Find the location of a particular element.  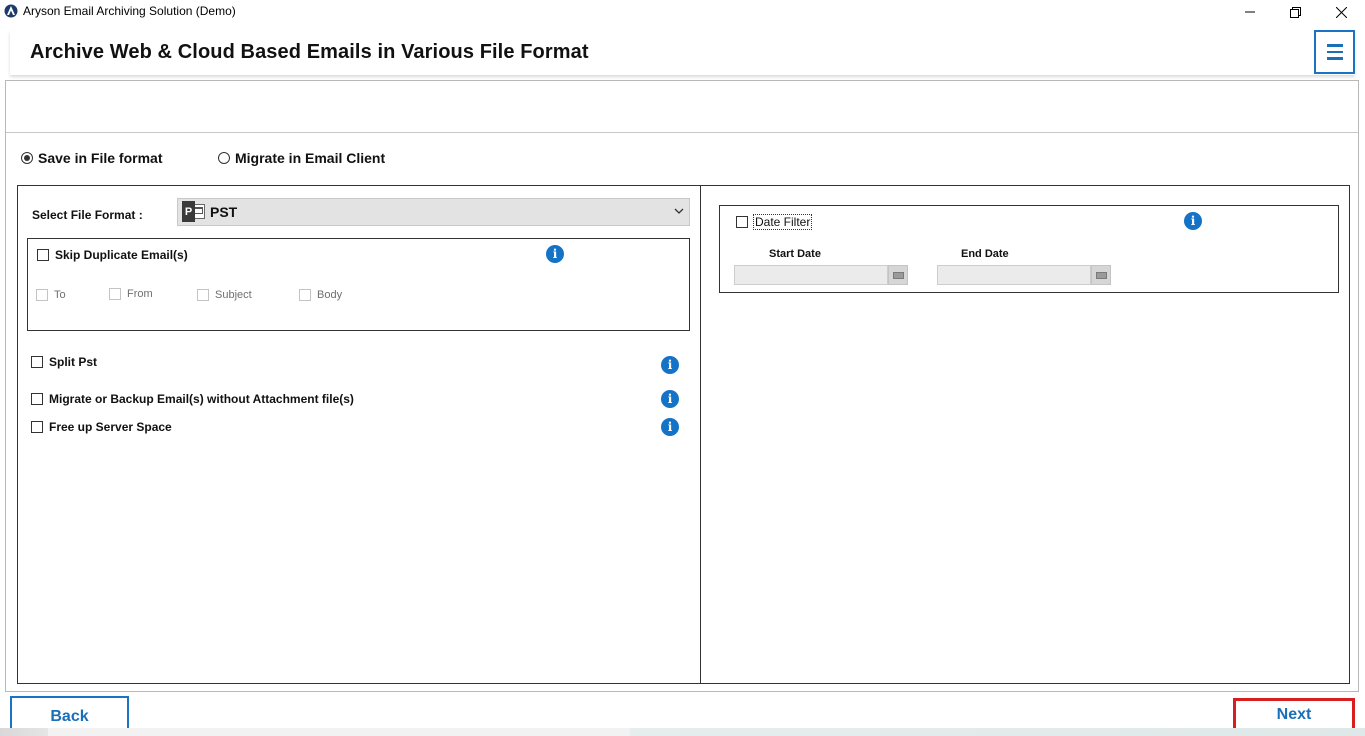

dup-field-body-checkbox: Body is located at coordinates (320, 295).